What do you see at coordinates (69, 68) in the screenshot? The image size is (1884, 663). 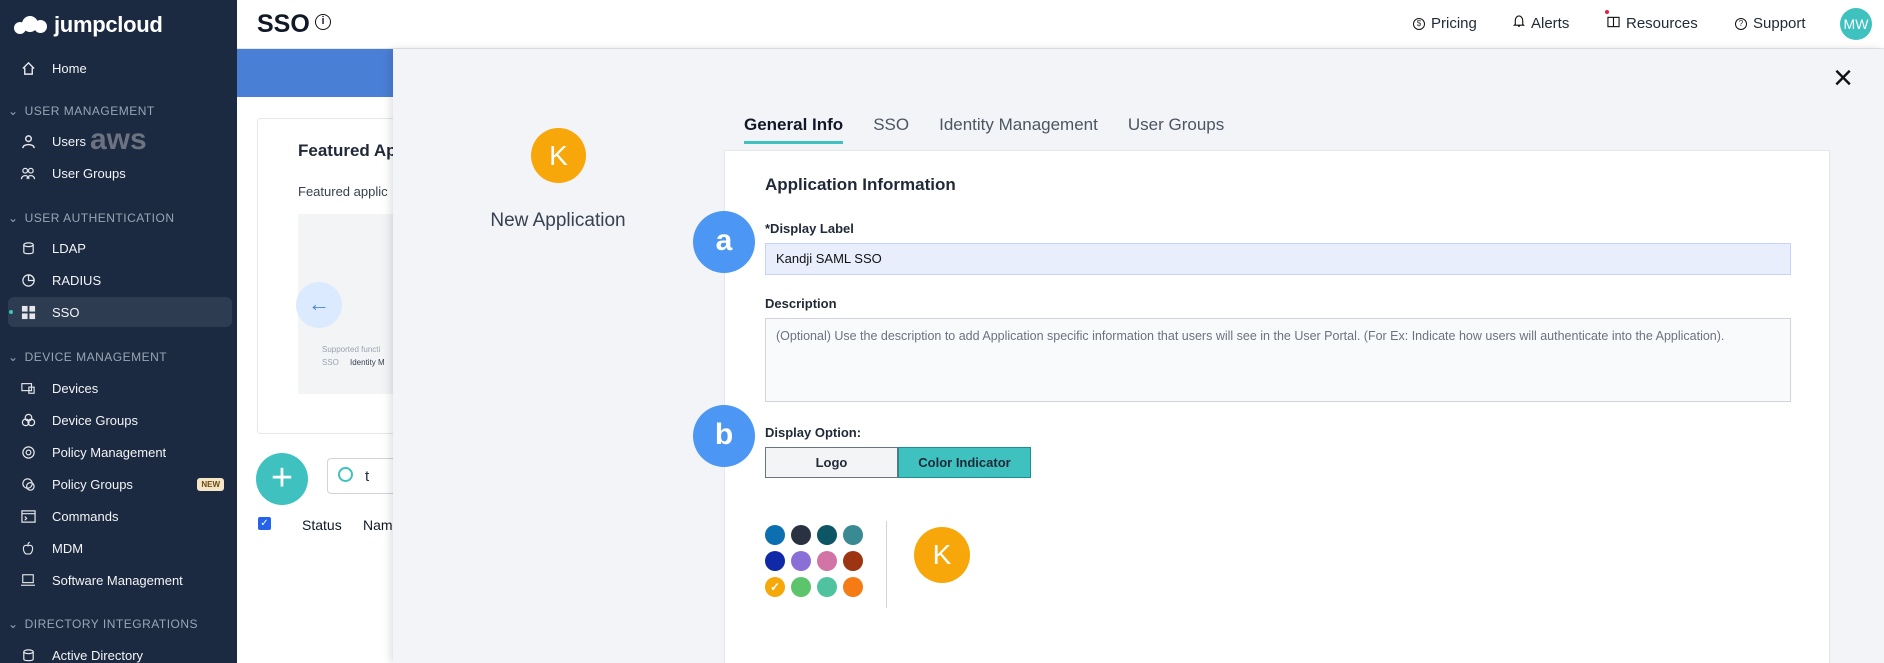 I see `sidebar-item-label: Home` at bounding box center [69, 68].